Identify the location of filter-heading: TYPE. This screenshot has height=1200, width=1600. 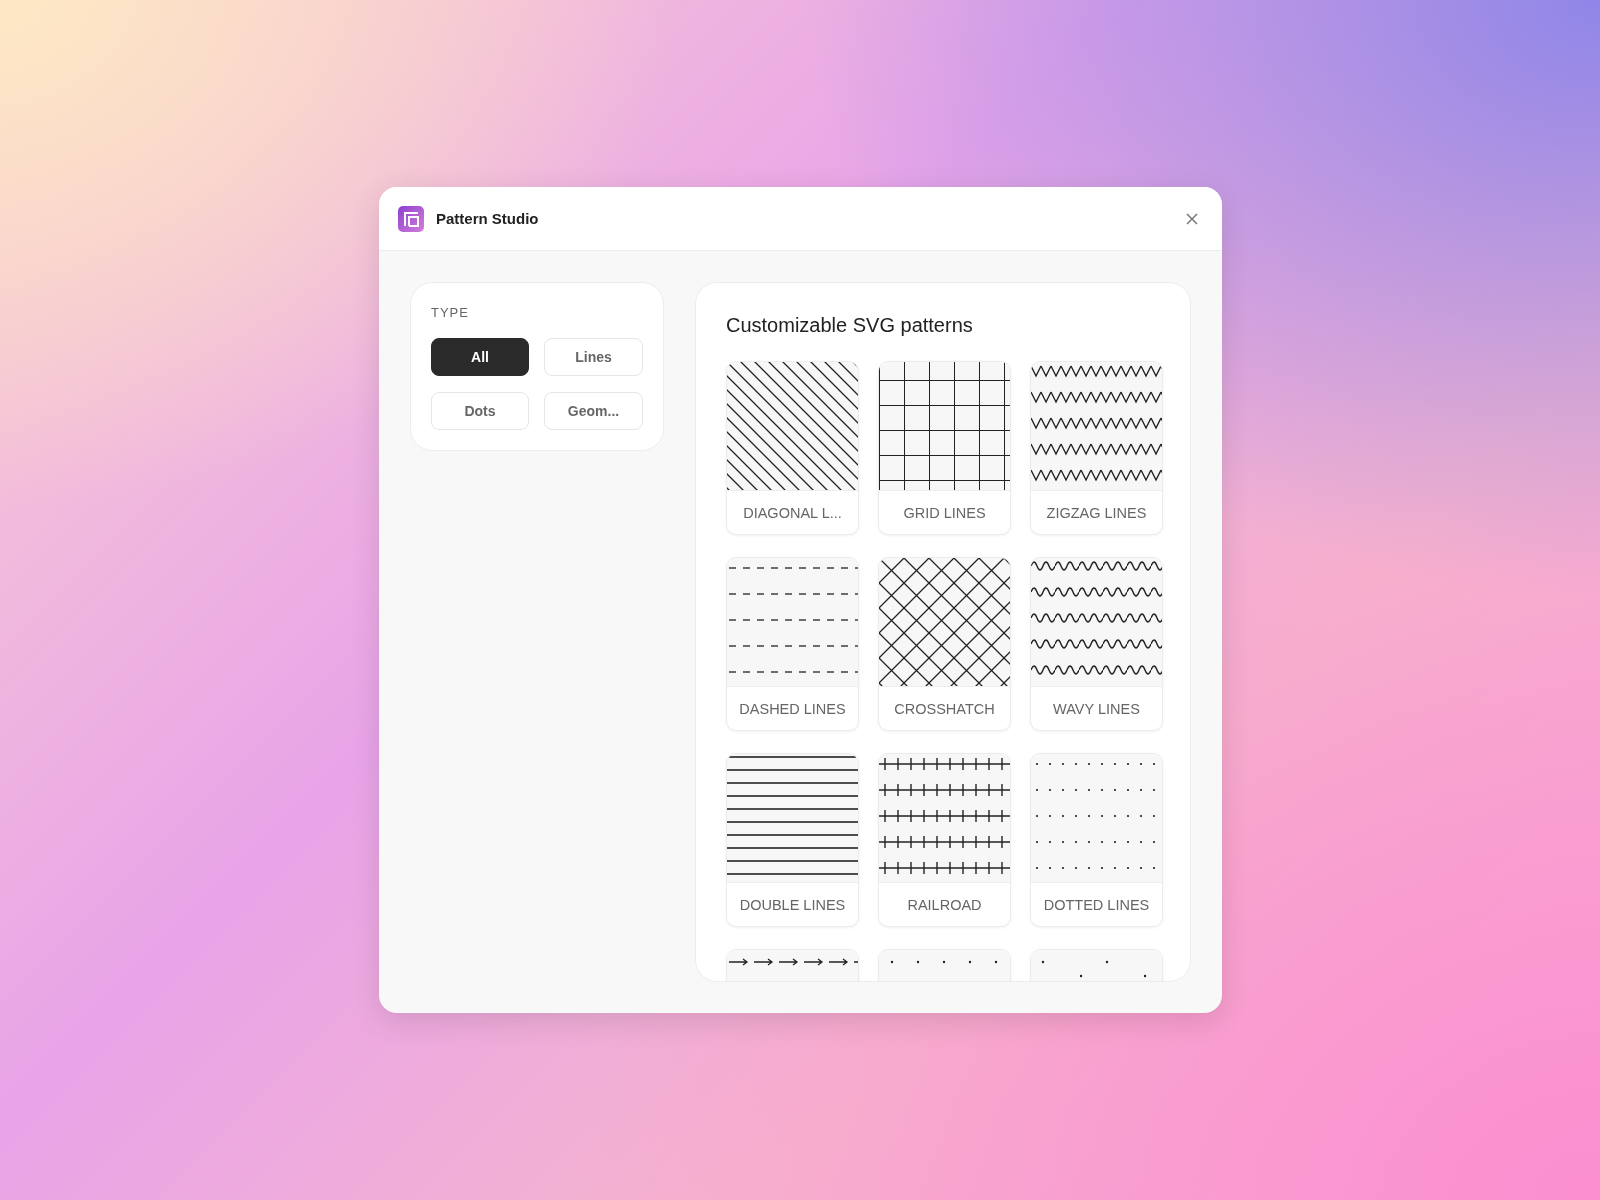
(450, 312).